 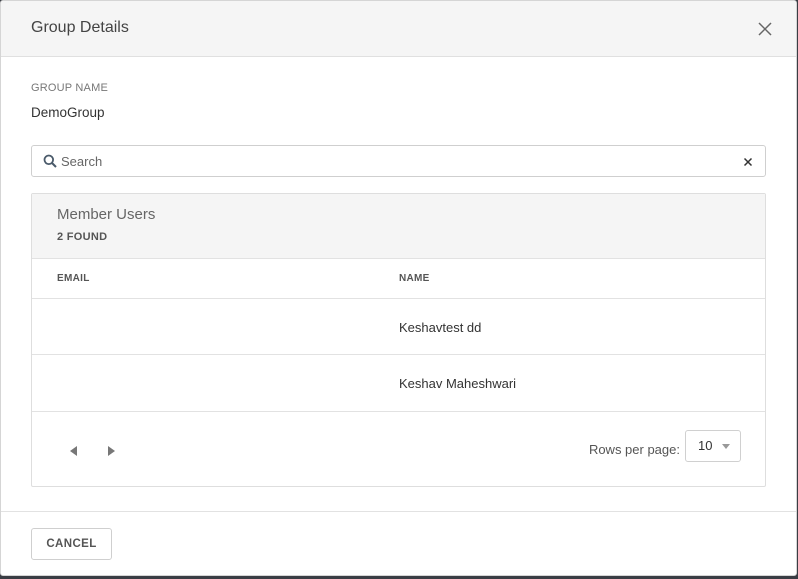 I want to click on chevron-left-icon, so click(x=73, y=451).